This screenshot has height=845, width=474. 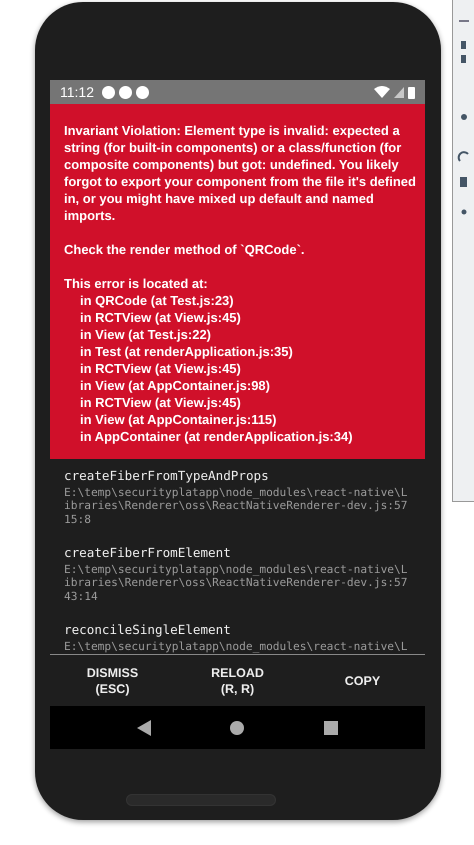 What do you see at coordinates (136, 283) in the screenshot?
I see `error-location-heading: This error is located at:` at bounding box center [136, 283].